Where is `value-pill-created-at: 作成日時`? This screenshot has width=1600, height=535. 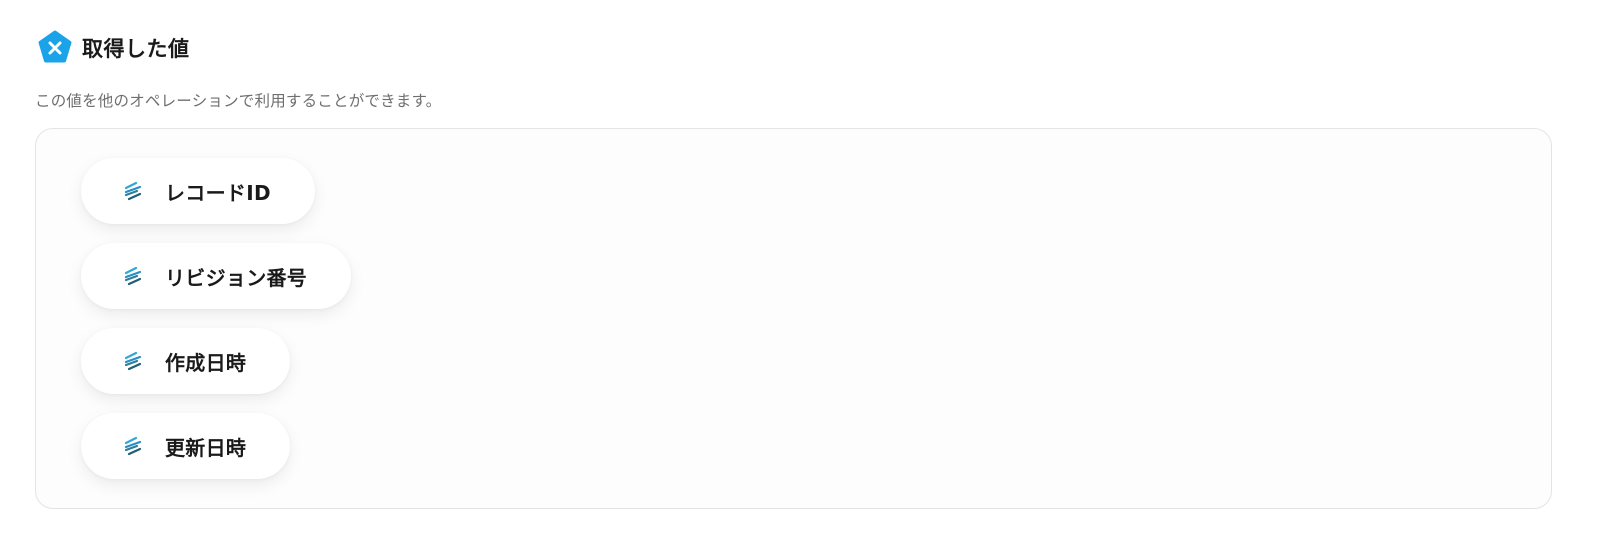
value-pill-created-at: 作成日時 is located at coordinates (186, 361).